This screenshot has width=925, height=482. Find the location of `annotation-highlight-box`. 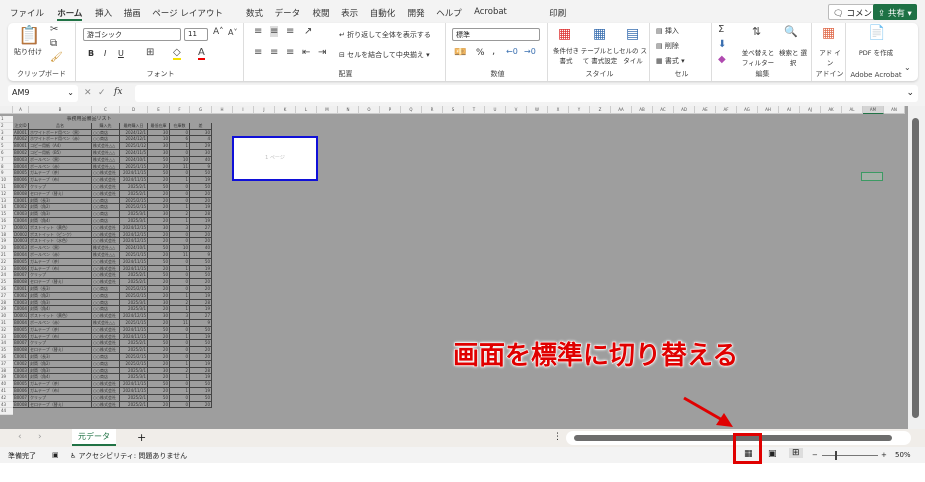

annotation-highlight-box is located at coordinates (747, 448).